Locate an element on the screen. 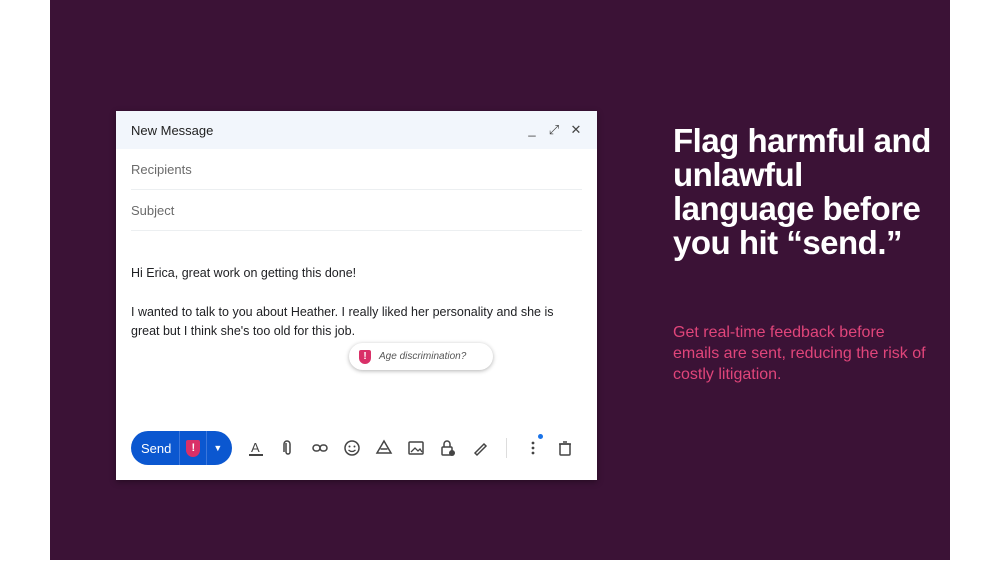  caret-down-icon: ▼ is located at coordinates (218, 448).